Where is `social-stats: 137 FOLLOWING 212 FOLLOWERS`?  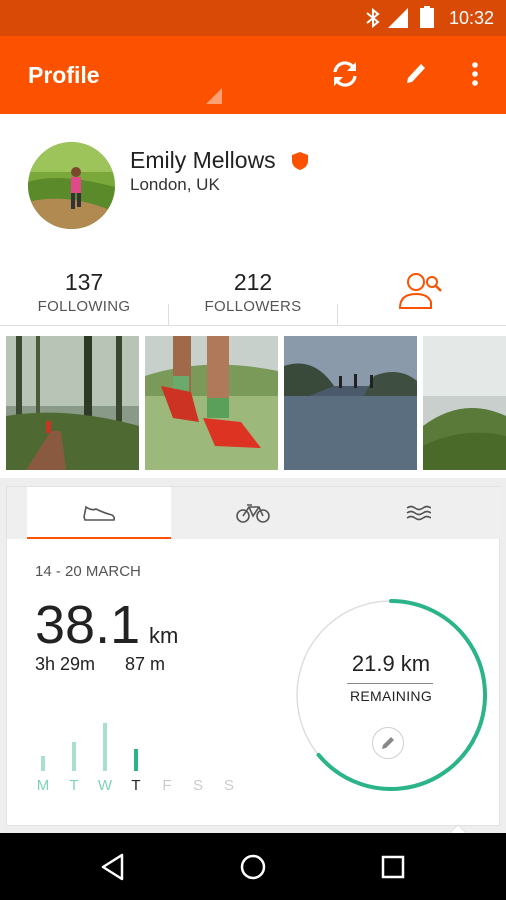
social-stats: 137 FOLLOWING 212 FOLLOWERS is located at coordinates (253, 290).